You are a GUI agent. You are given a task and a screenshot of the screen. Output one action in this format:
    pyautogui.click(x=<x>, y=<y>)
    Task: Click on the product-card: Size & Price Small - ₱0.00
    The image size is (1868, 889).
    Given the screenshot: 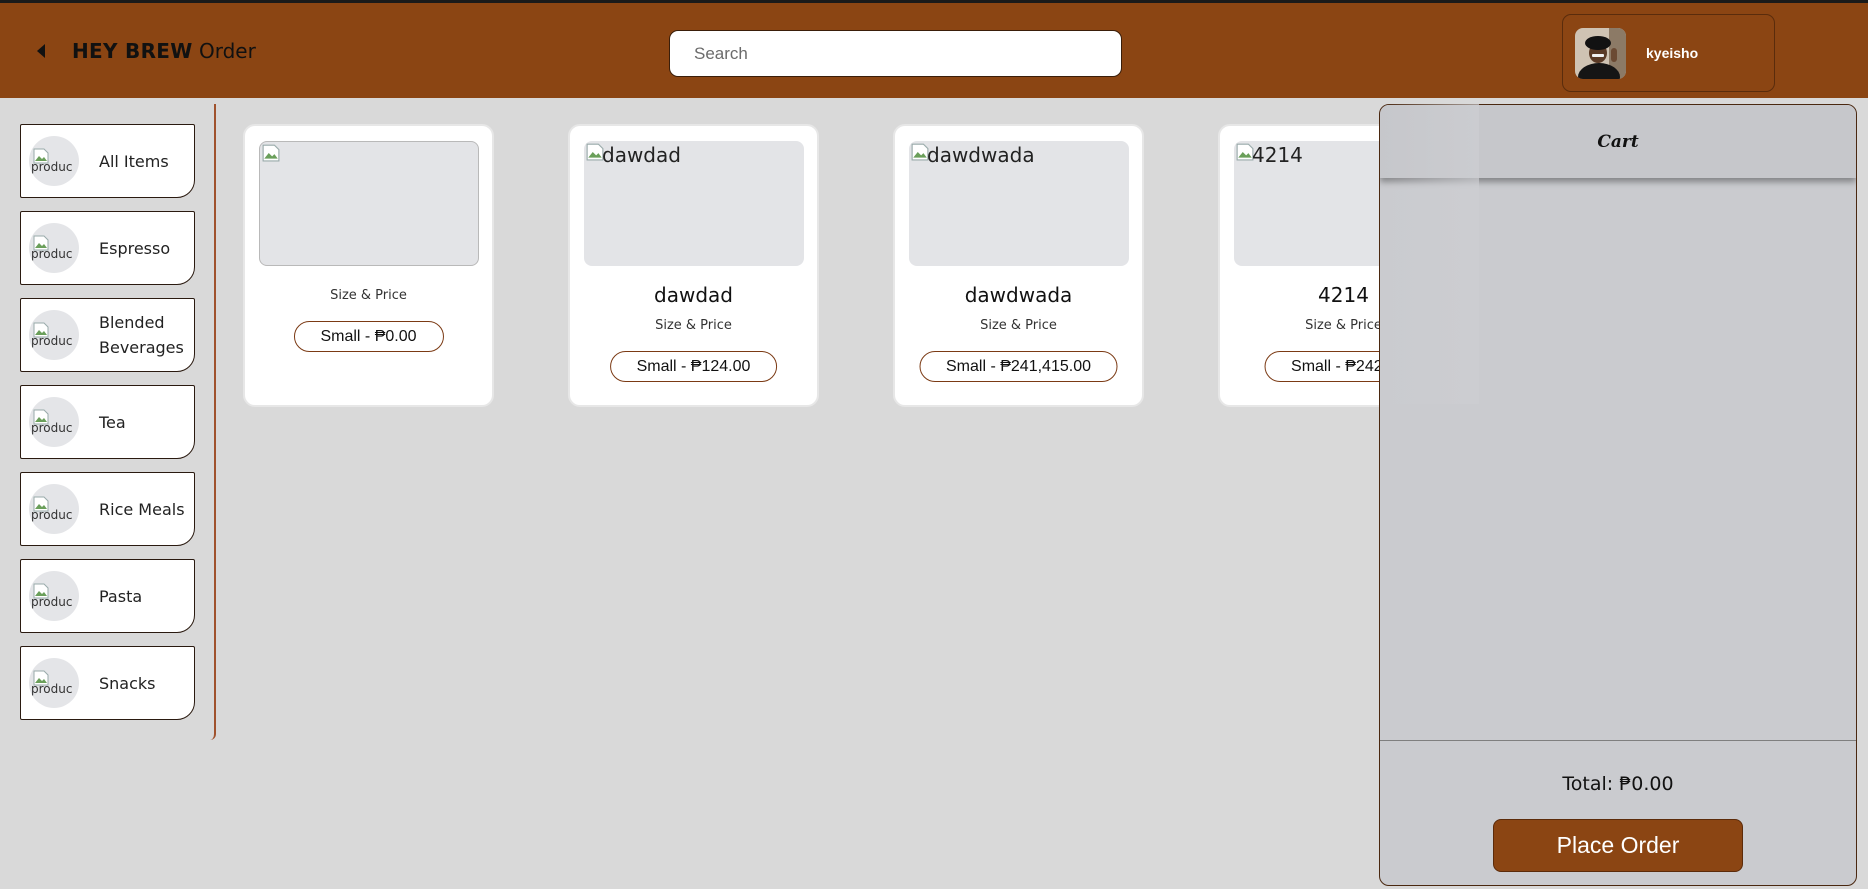 What is the action you would take?
    pyautogui.click(x=368, y=265)
    